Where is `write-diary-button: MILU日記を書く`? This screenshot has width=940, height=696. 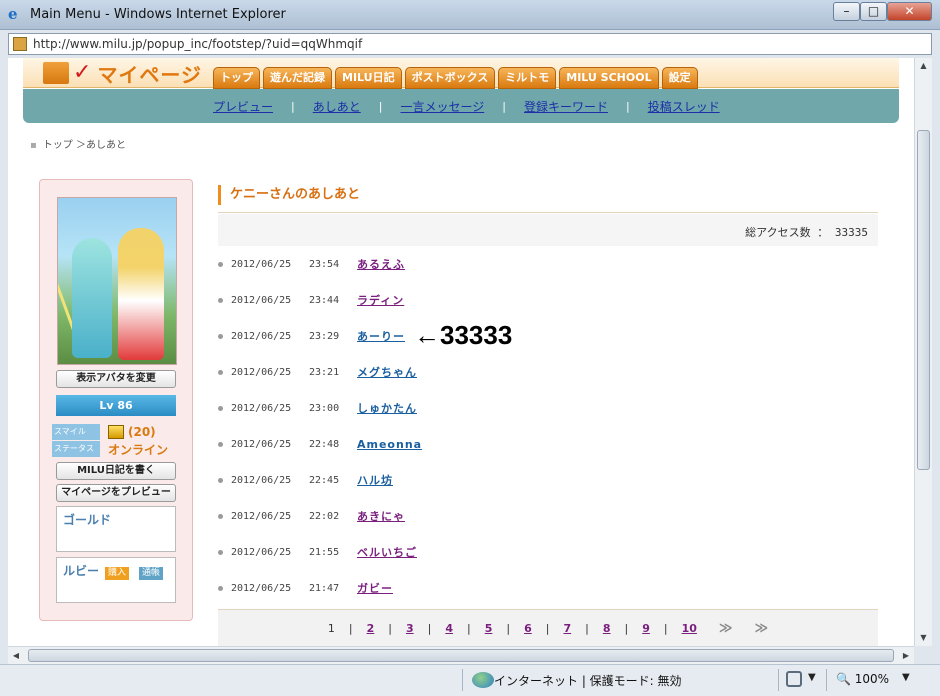
write-diary-button: MILU日記を書く is located at coordinates (116, 471).